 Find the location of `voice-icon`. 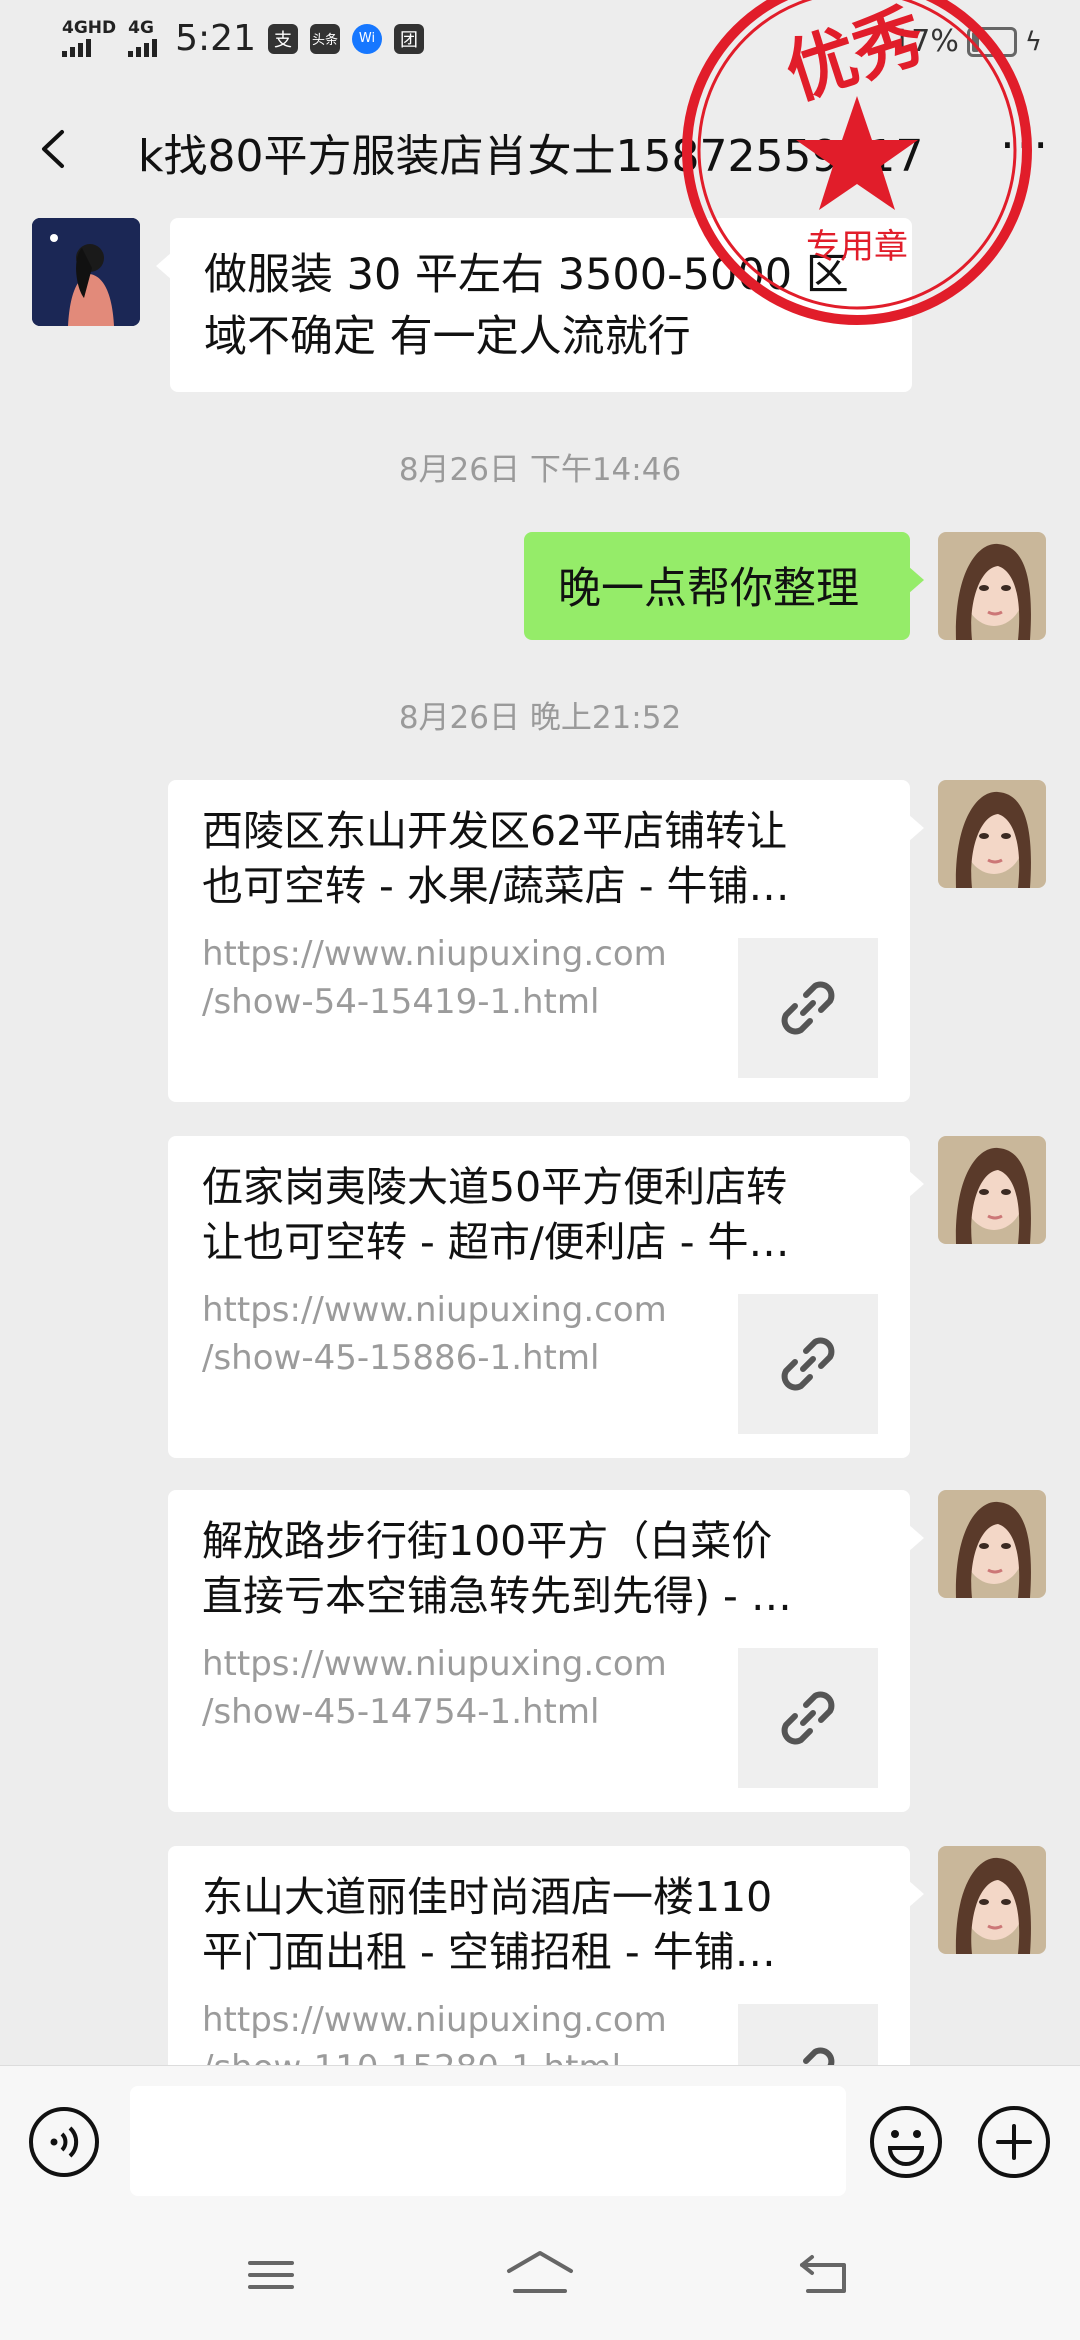

voice-icon is located at coordinates (64, 2142).